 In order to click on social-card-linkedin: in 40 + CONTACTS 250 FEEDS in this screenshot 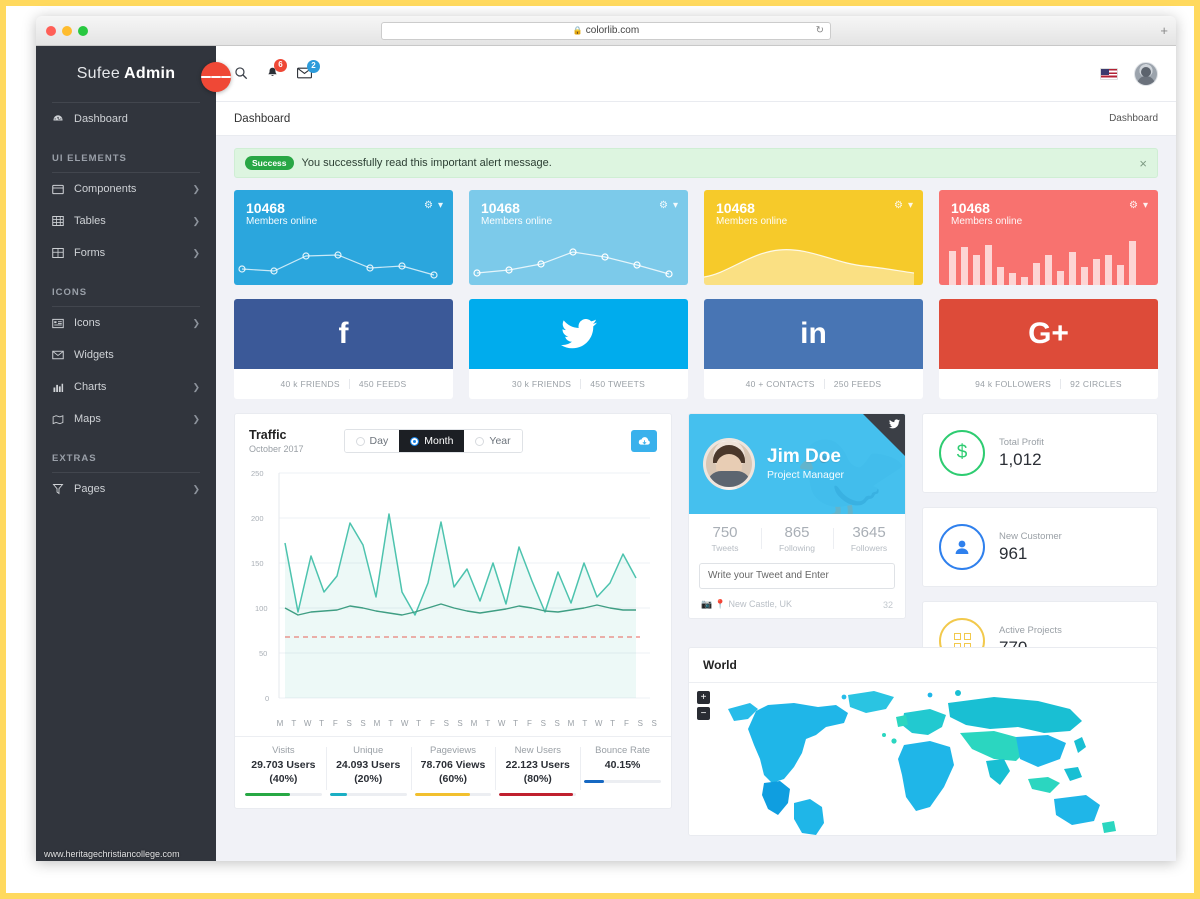, I will do `click(813, 349)`.